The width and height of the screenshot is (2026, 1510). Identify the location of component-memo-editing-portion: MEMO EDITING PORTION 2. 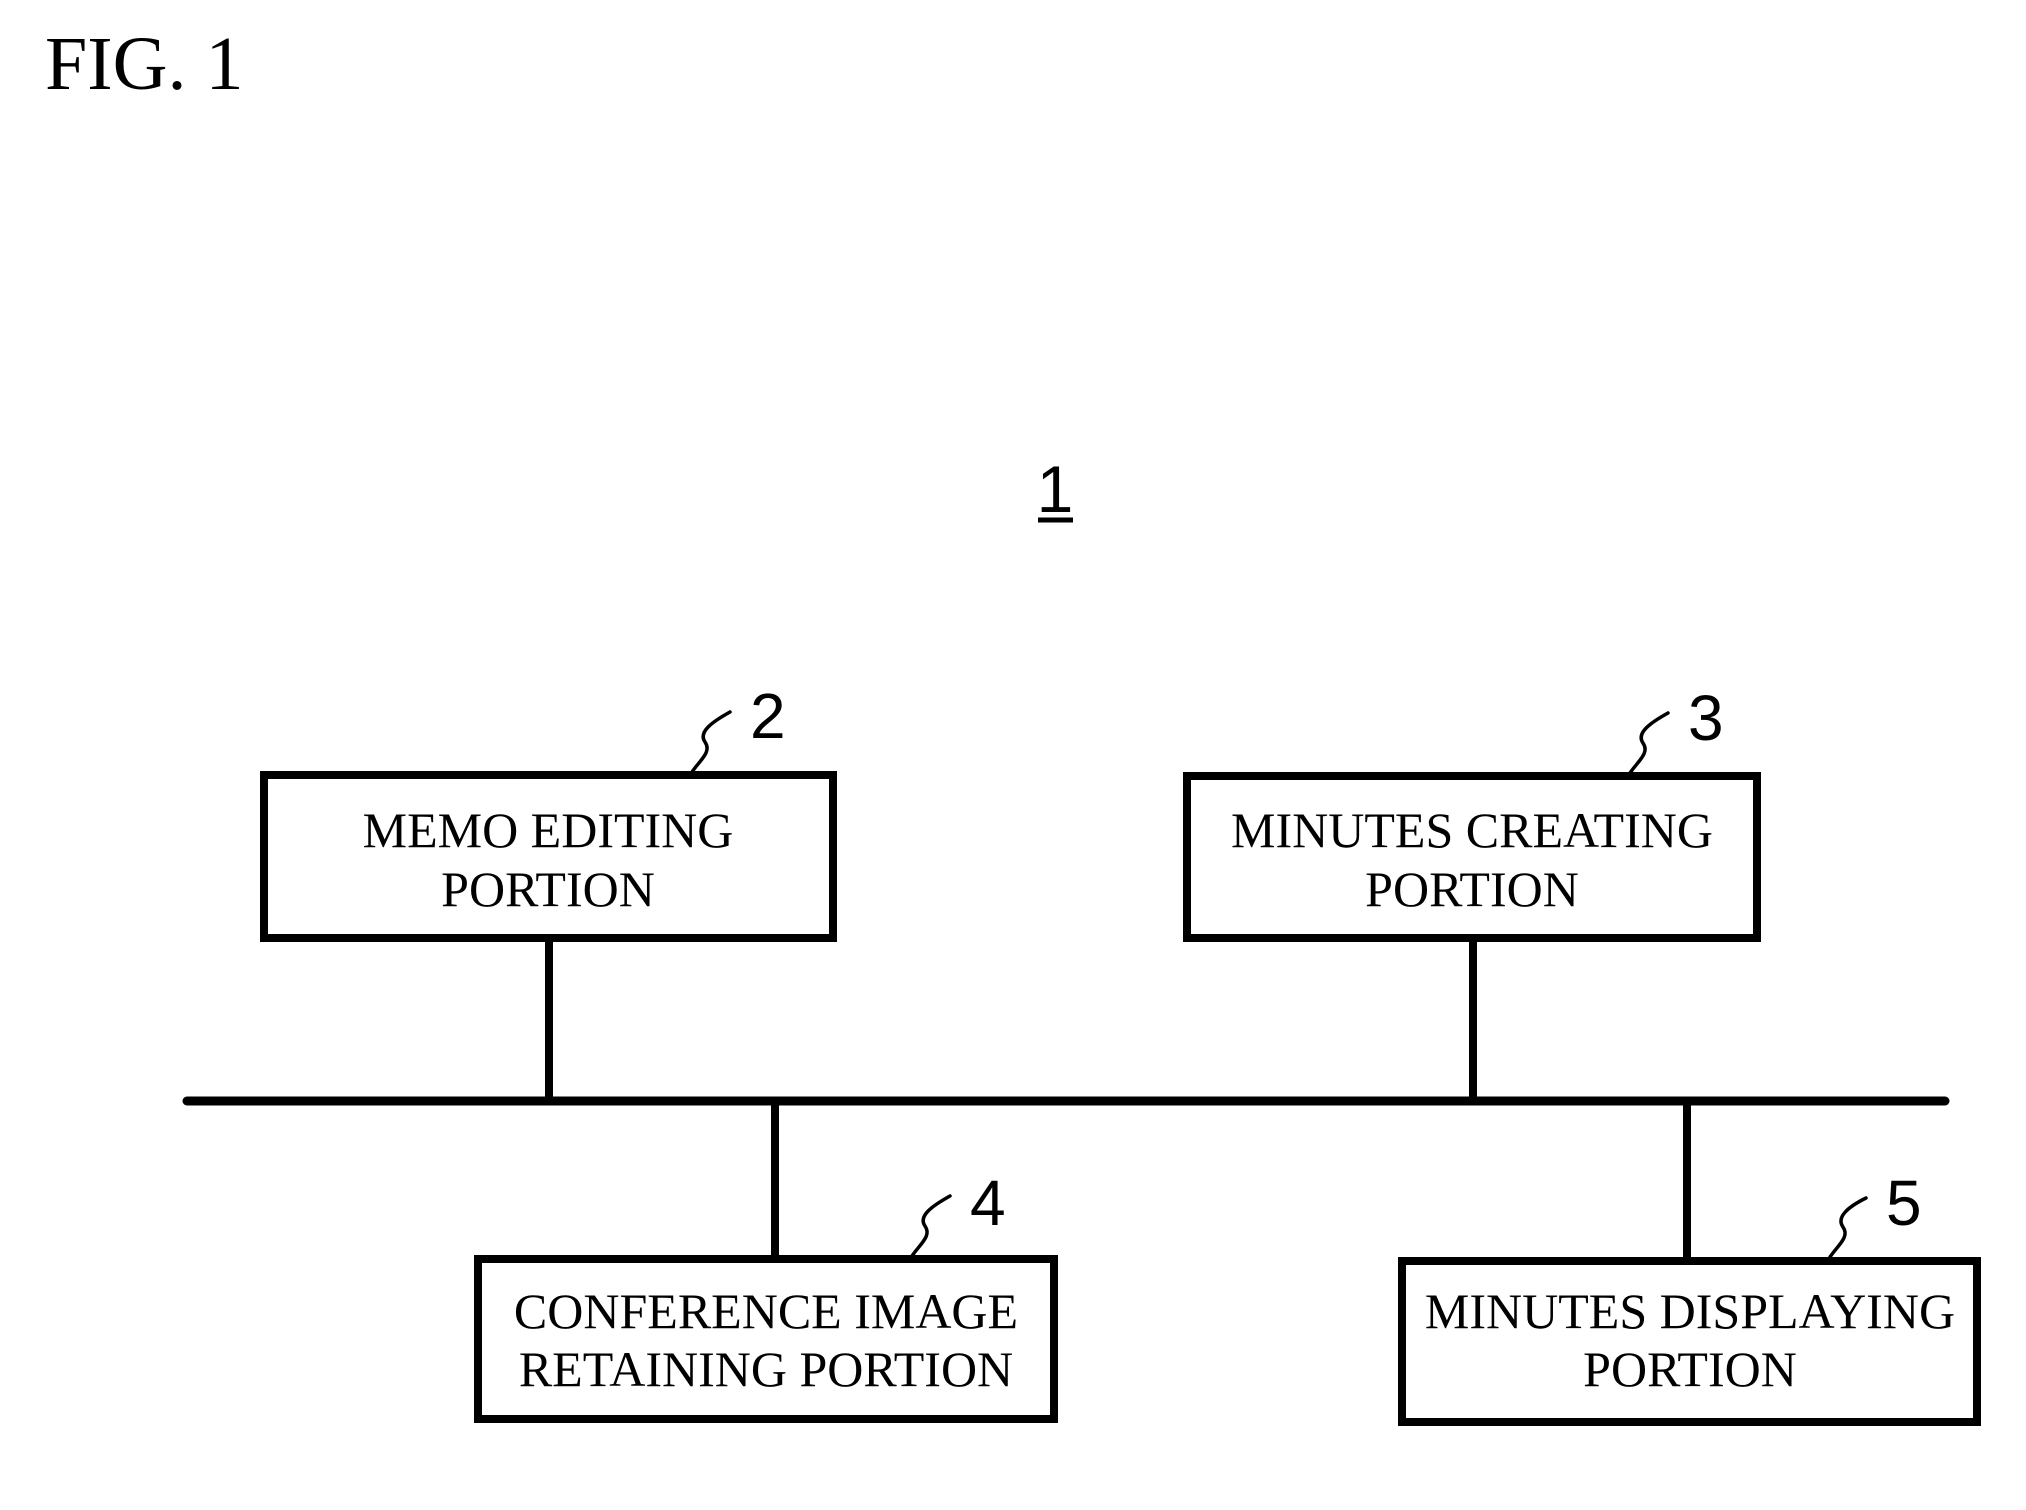
(548, 811).